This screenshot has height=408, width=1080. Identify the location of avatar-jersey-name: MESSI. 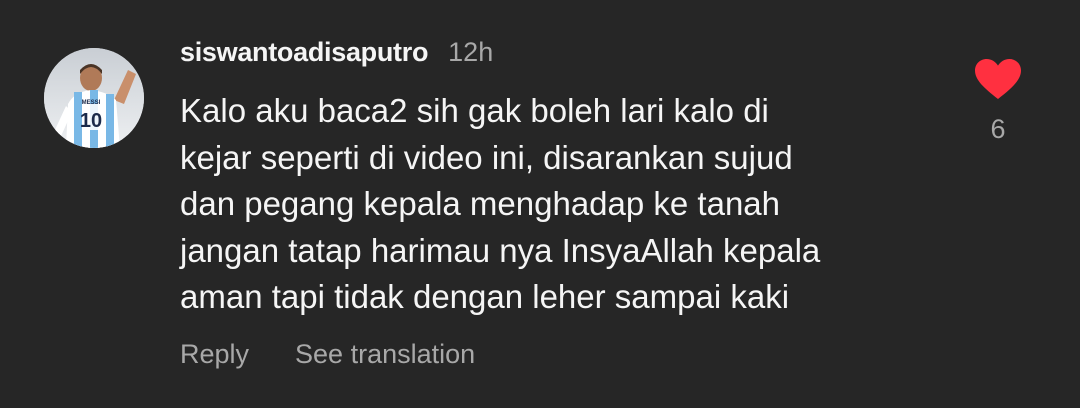
(91, 103).